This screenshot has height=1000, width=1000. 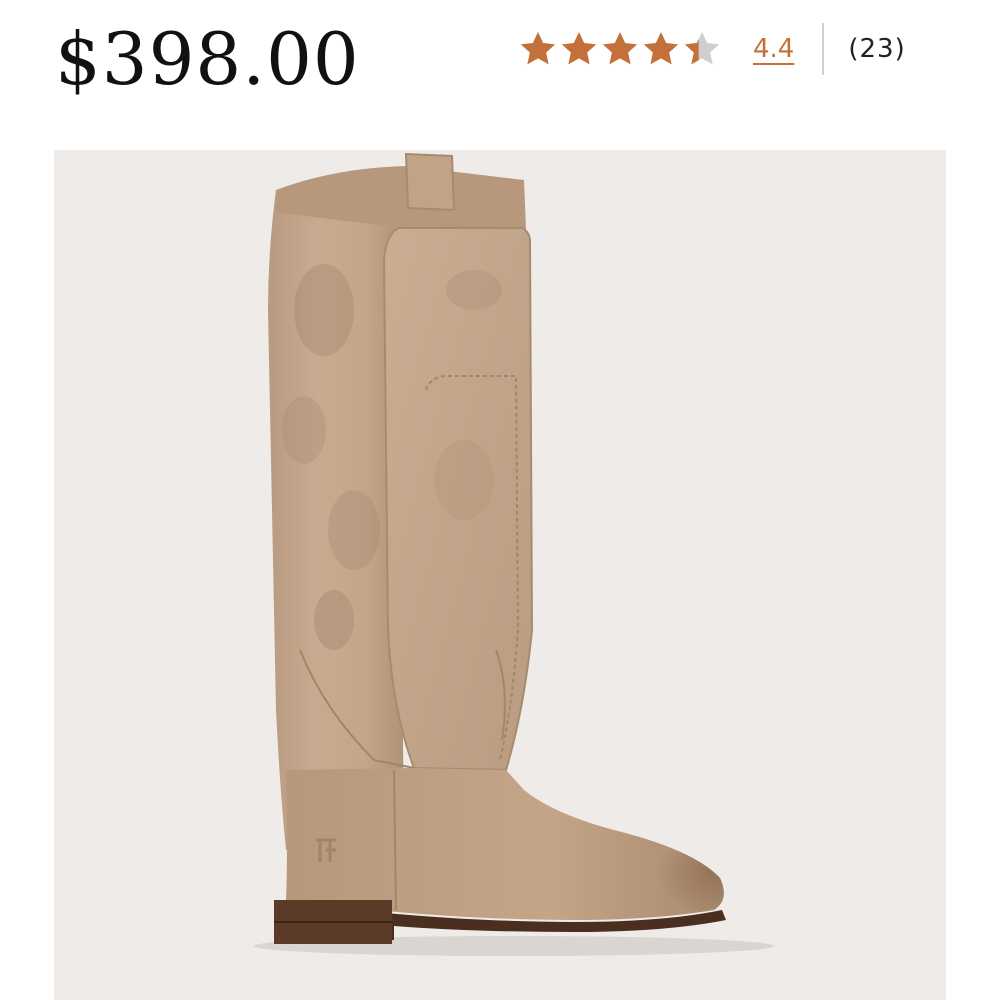 I want to click on rating-value-link: 4.4, so click(x=773, y=49).